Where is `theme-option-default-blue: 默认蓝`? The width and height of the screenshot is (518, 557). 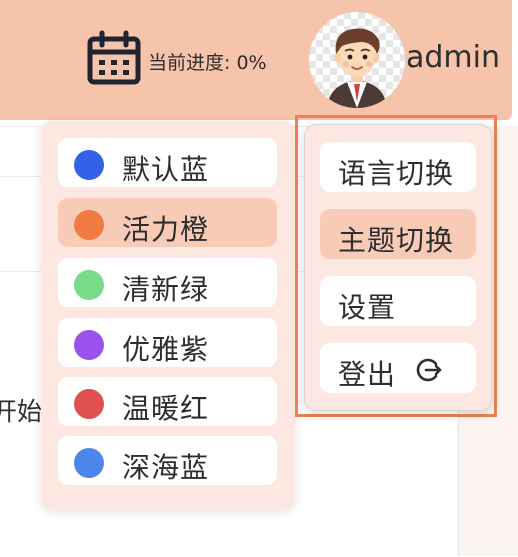
theme-option-default-blue: 默认蓝 is located at coordinates (167, 162).